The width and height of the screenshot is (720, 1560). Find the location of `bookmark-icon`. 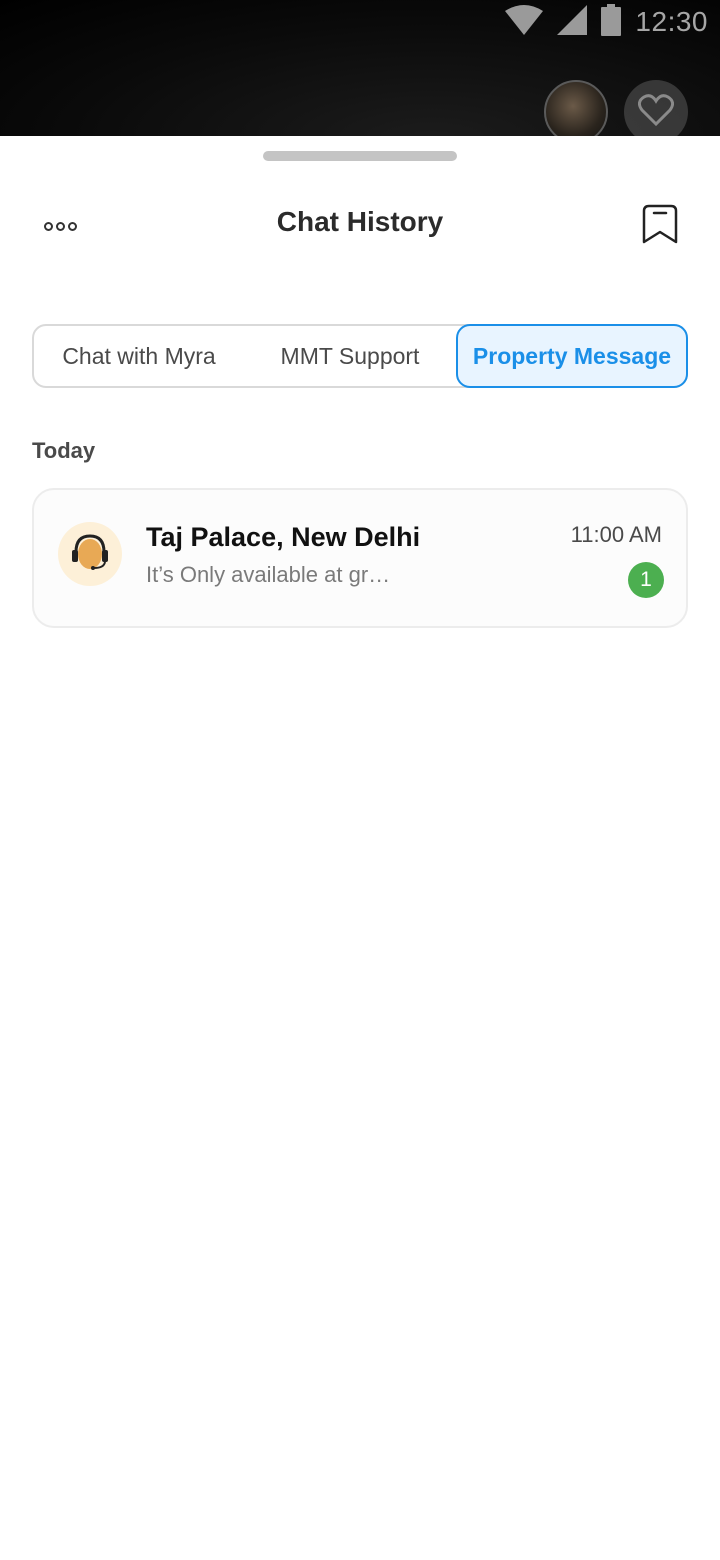

bookmark-icon is located at coordinates (660, 226).